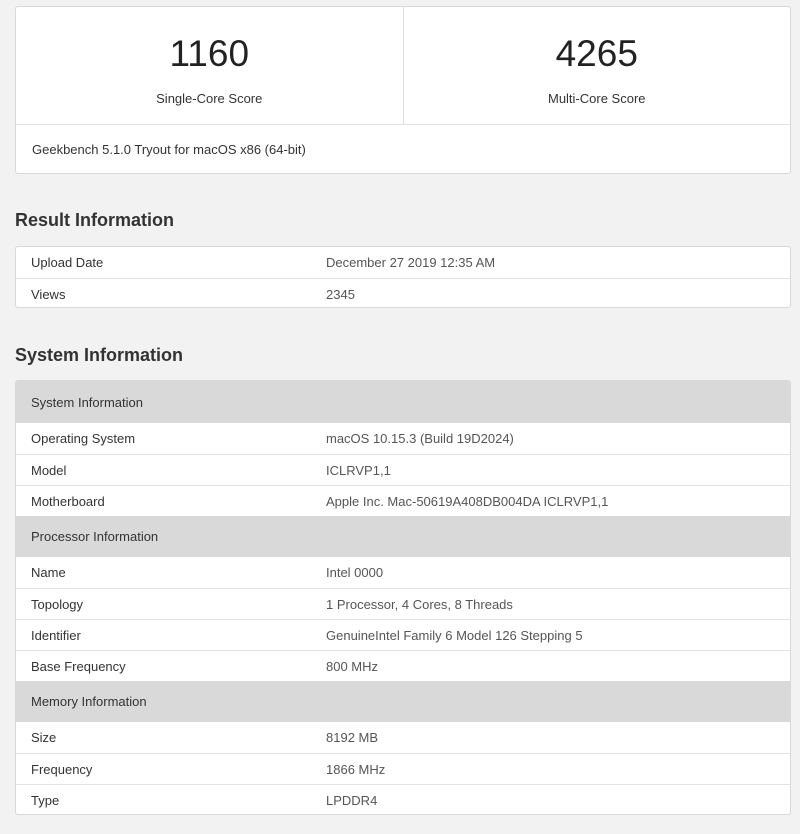 Image resolution: width=800 pixels, height=834 pixels. Describe the element at coordinates (356, 769) in the screenshot. I see `row-value: 1866 MHz` at that location.